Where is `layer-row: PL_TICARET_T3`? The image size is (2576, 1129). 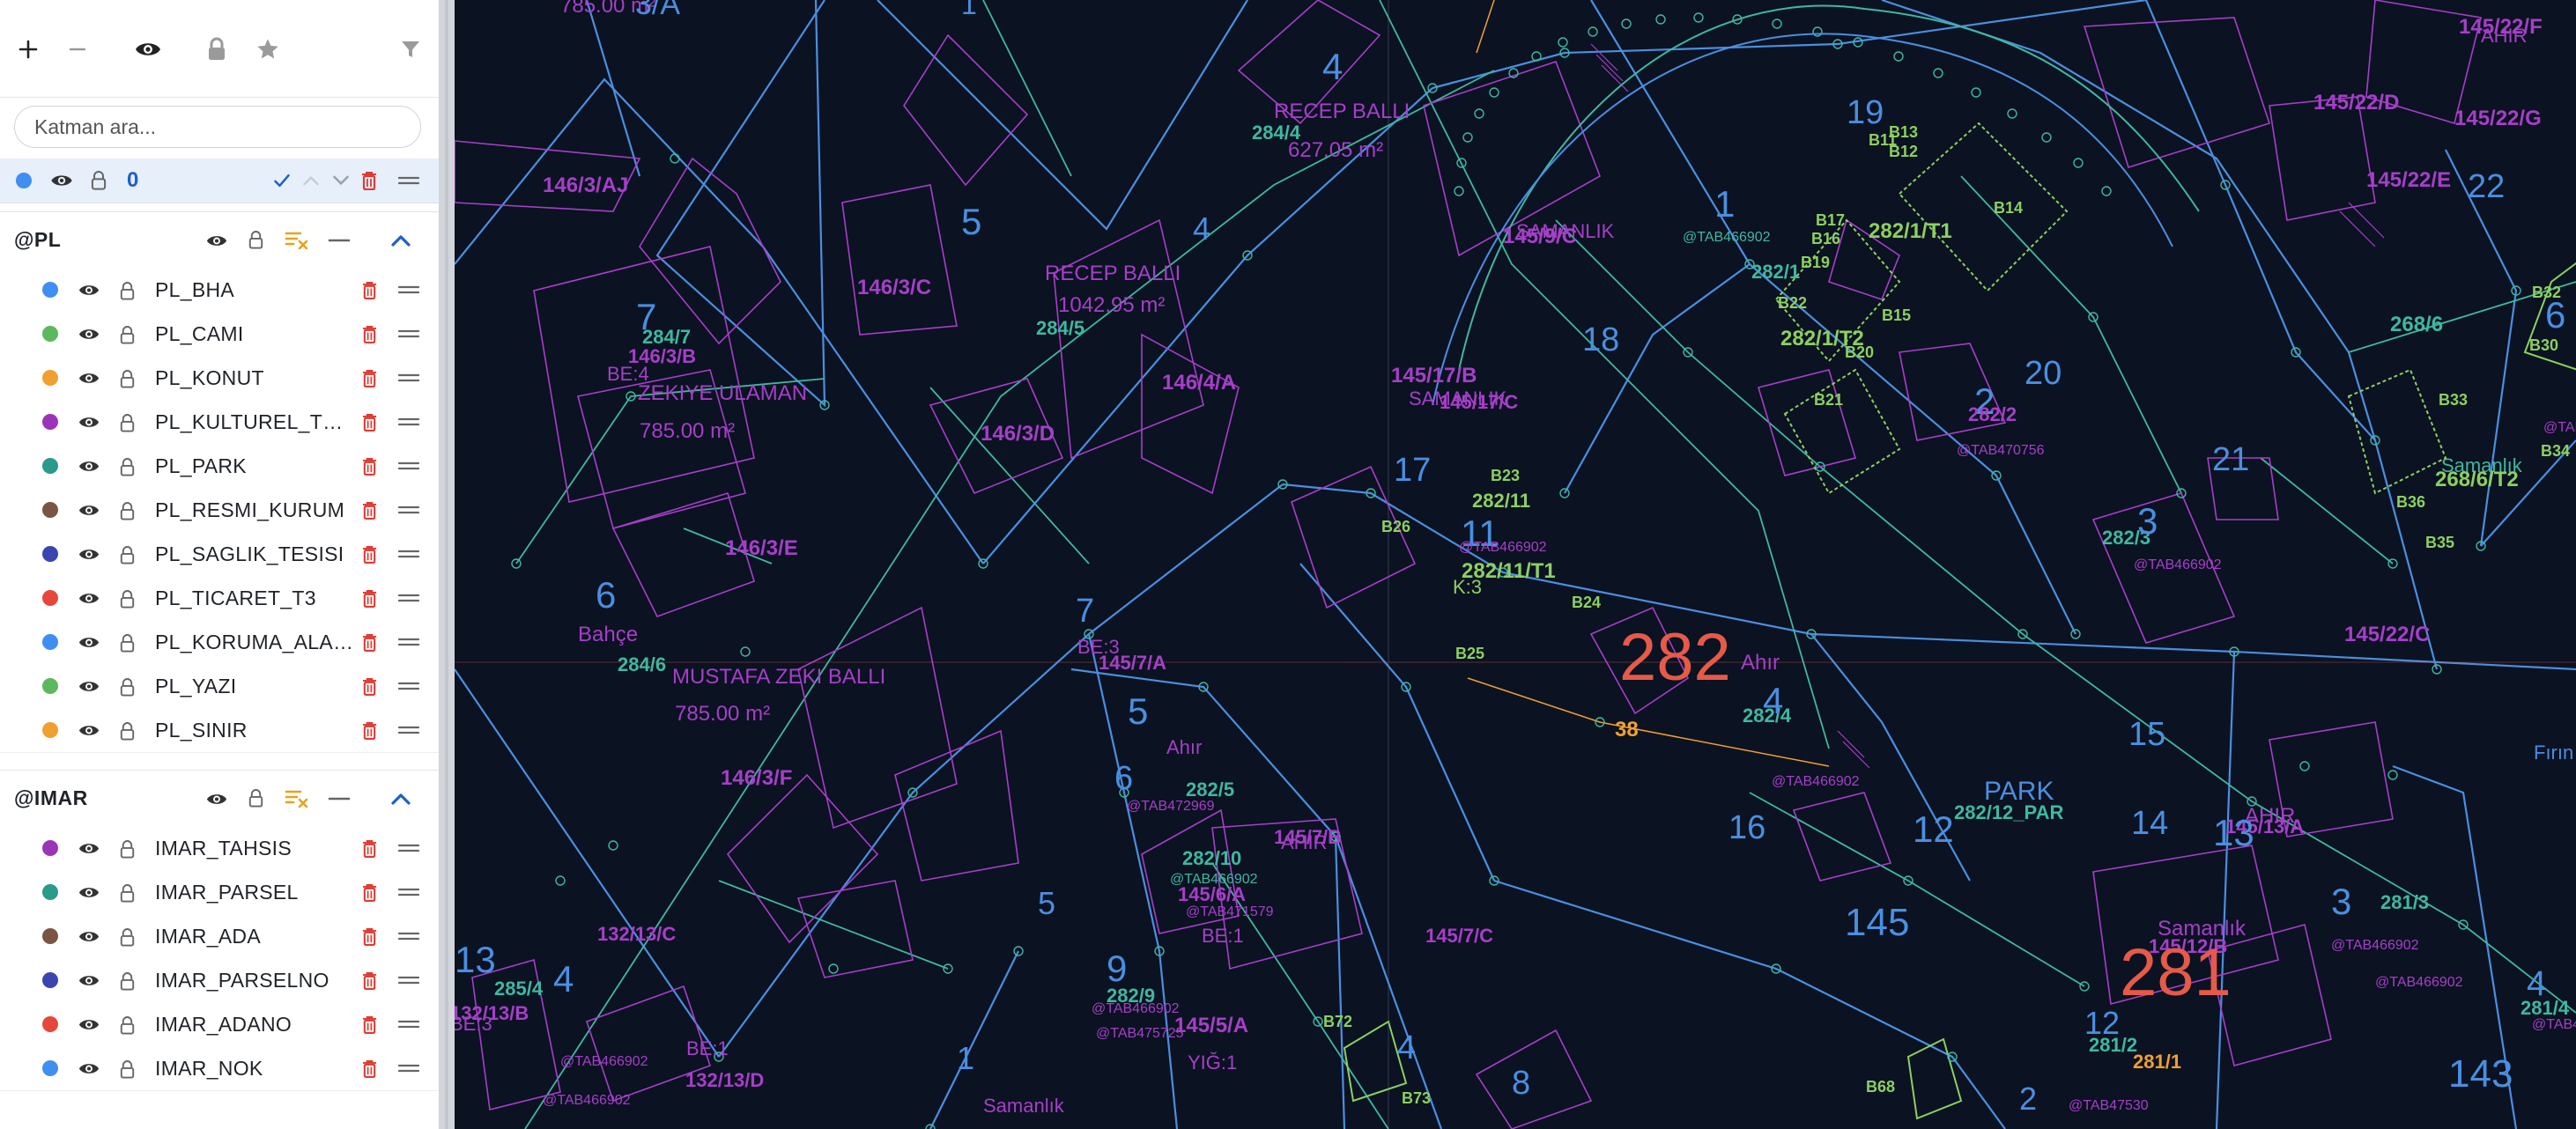 layer-row: PL_TICARET_T3 is located at coordinates (220, 598).